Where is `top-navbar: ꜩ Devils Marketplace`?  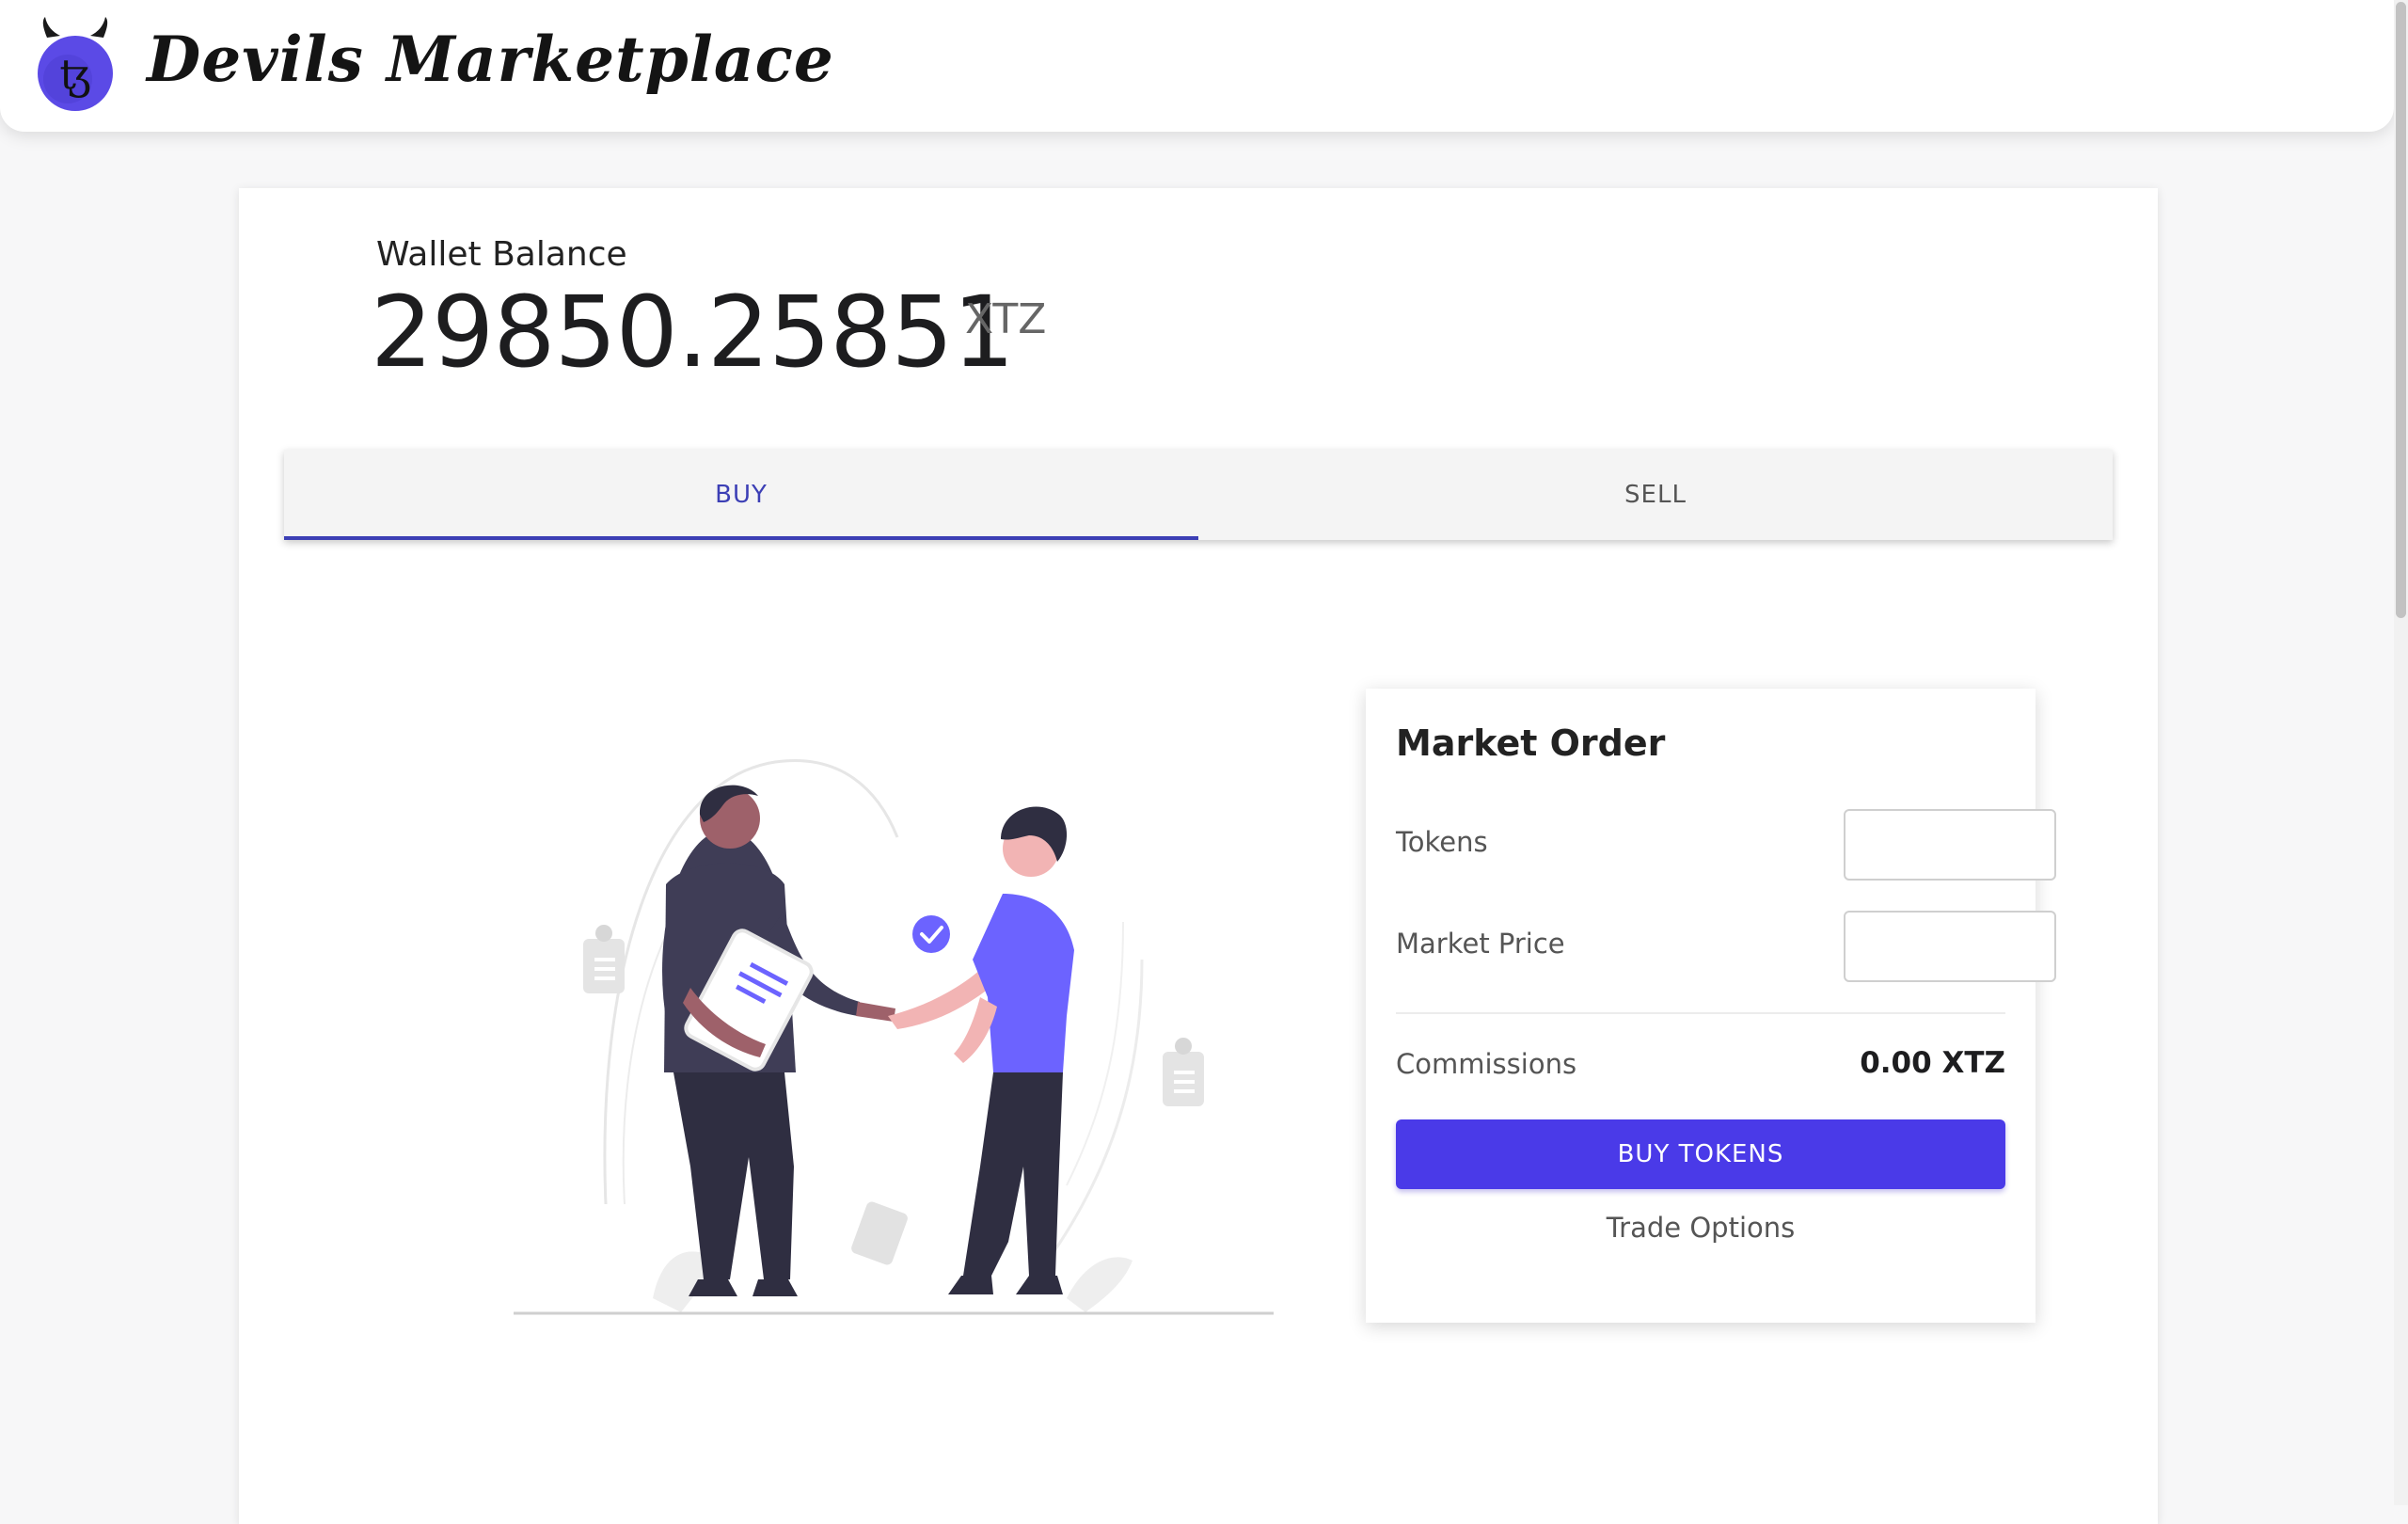
top-navbar: ꜩ Devils Marketplace is located at coordinates (1197, 66).